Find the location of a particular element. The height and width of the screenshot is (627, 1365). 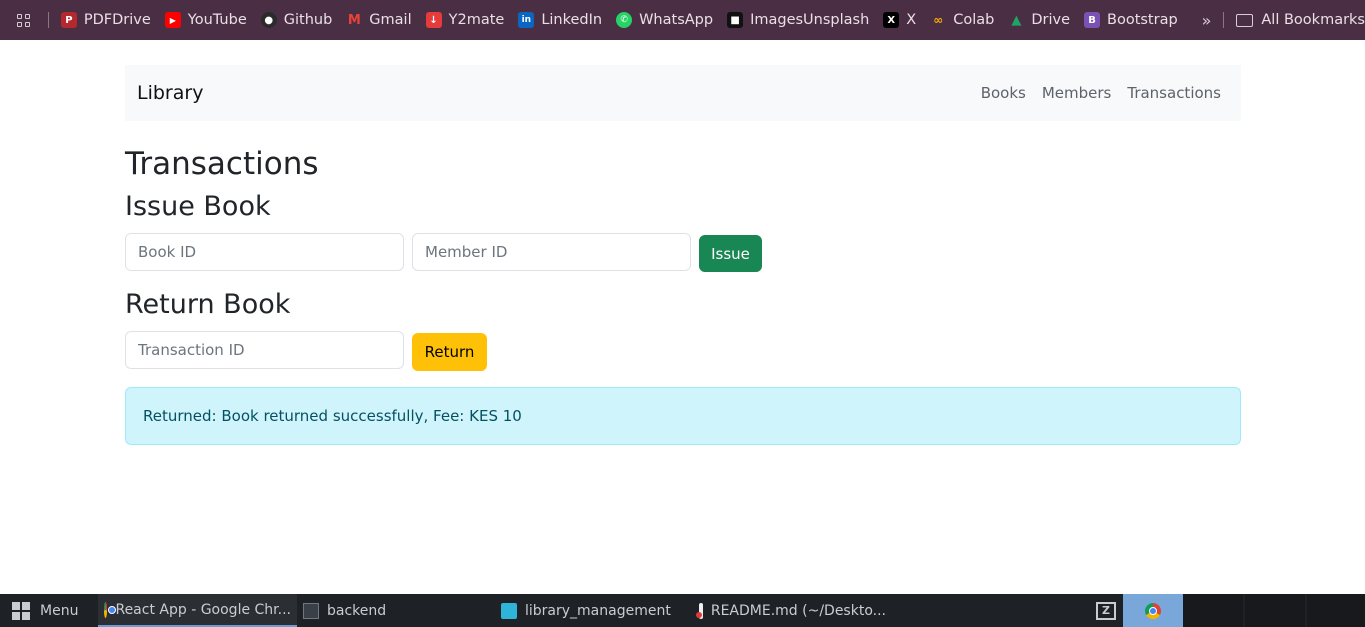

return-book-heading: Return Book is located at coordinates (208, 304).